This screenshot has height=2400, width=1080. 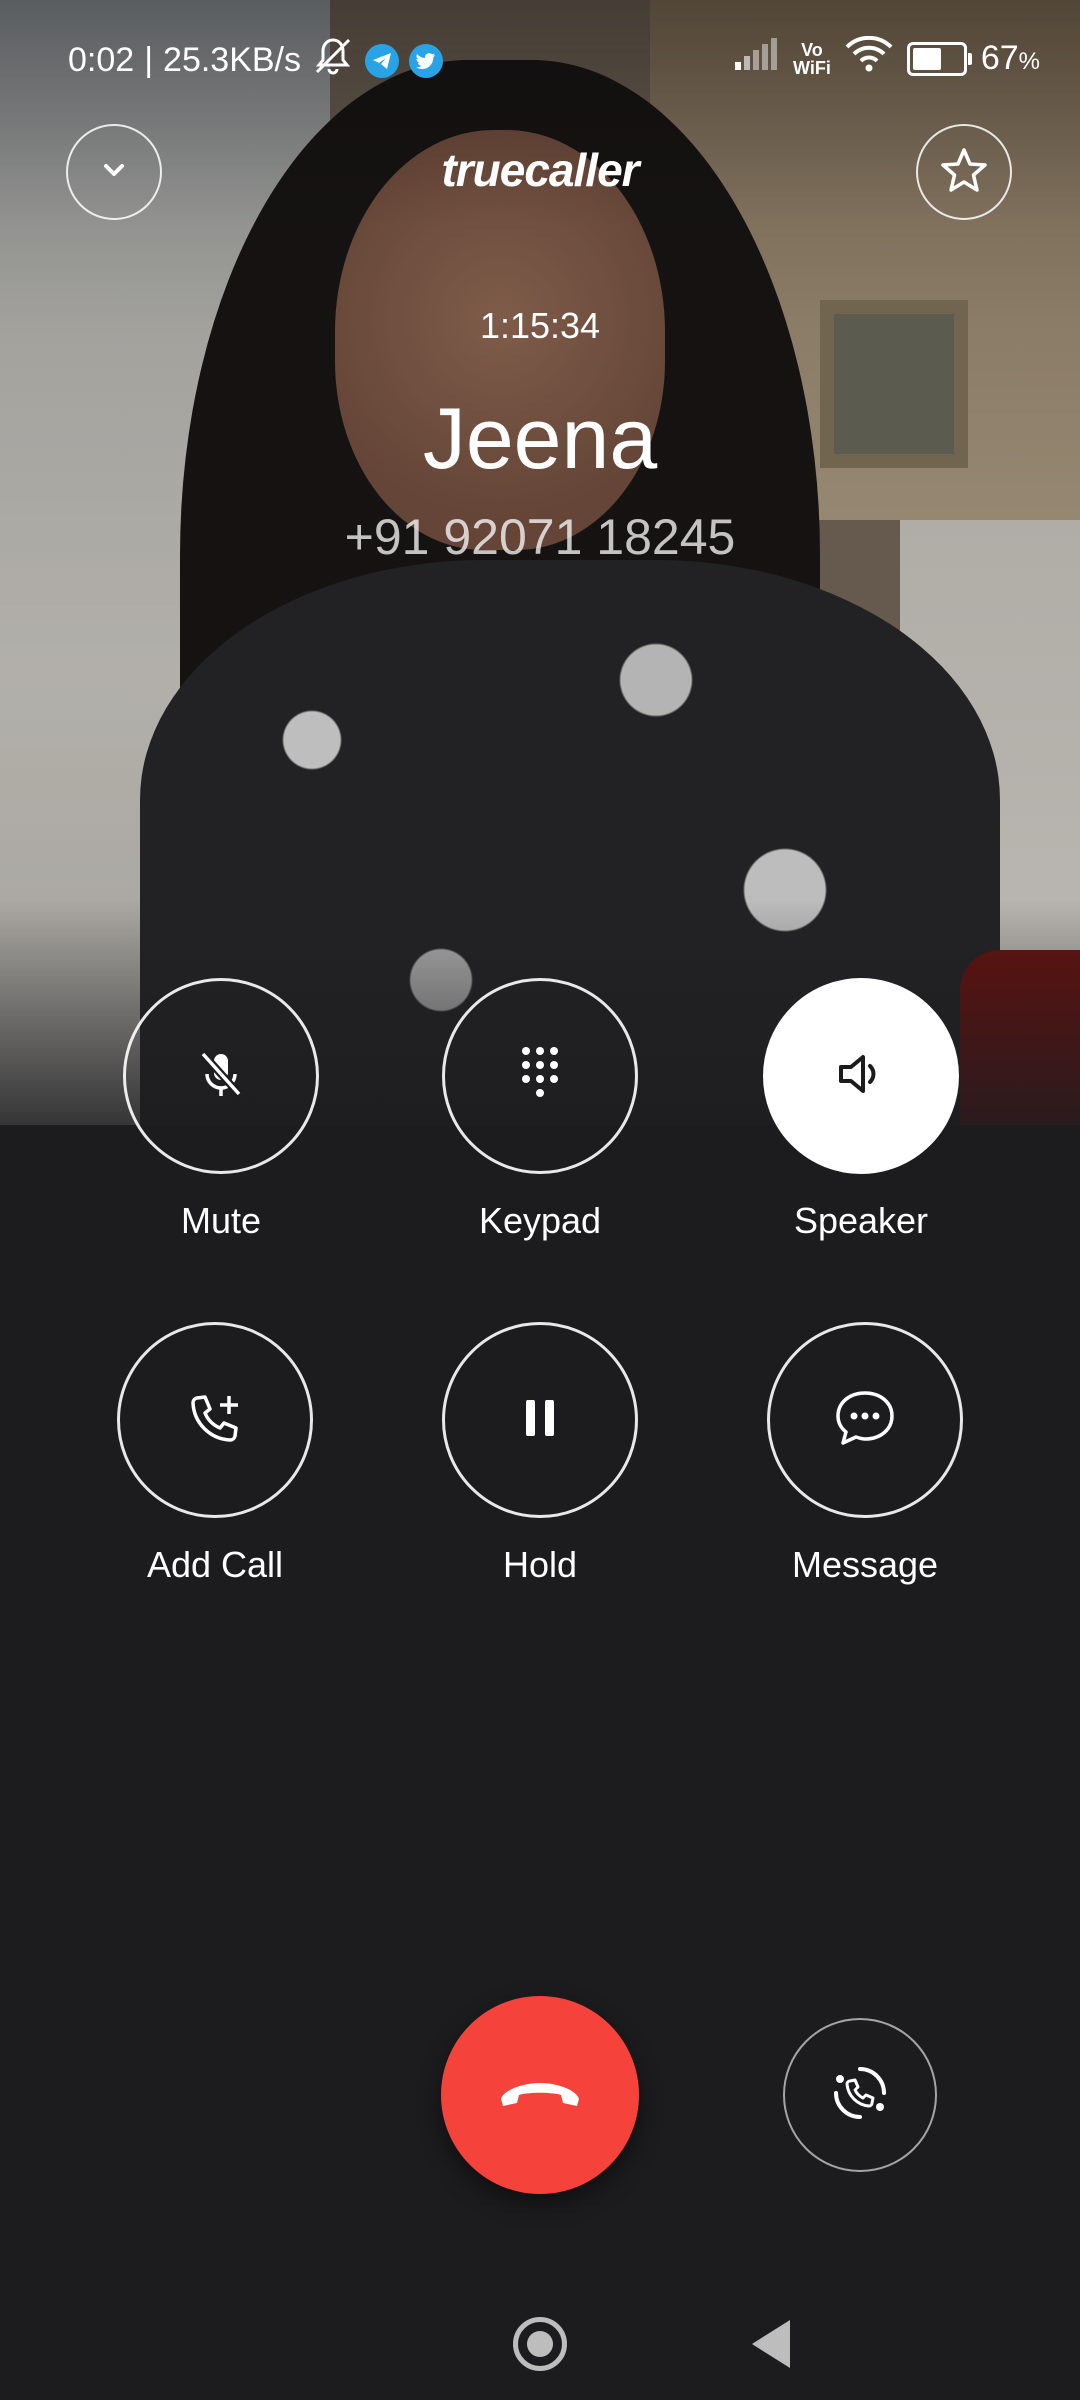 What do you see at coordinates (221, 1076) in the screenshot?
I see `mic-off-icon` at bounding box center [221, 1076].